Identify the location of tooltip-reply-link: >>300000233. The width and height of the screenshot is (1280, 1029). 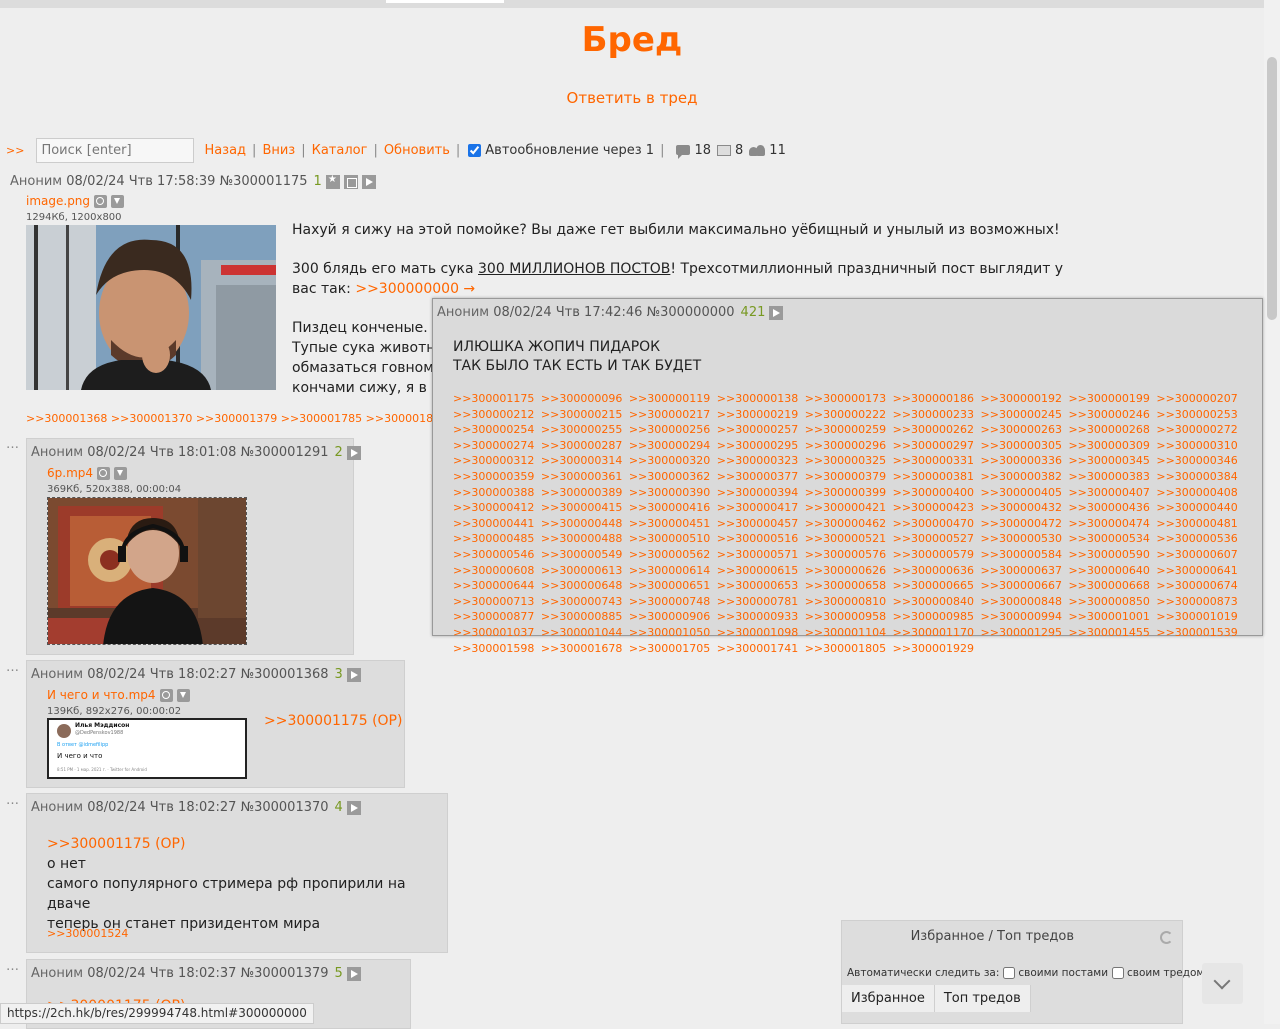
(933, 414).